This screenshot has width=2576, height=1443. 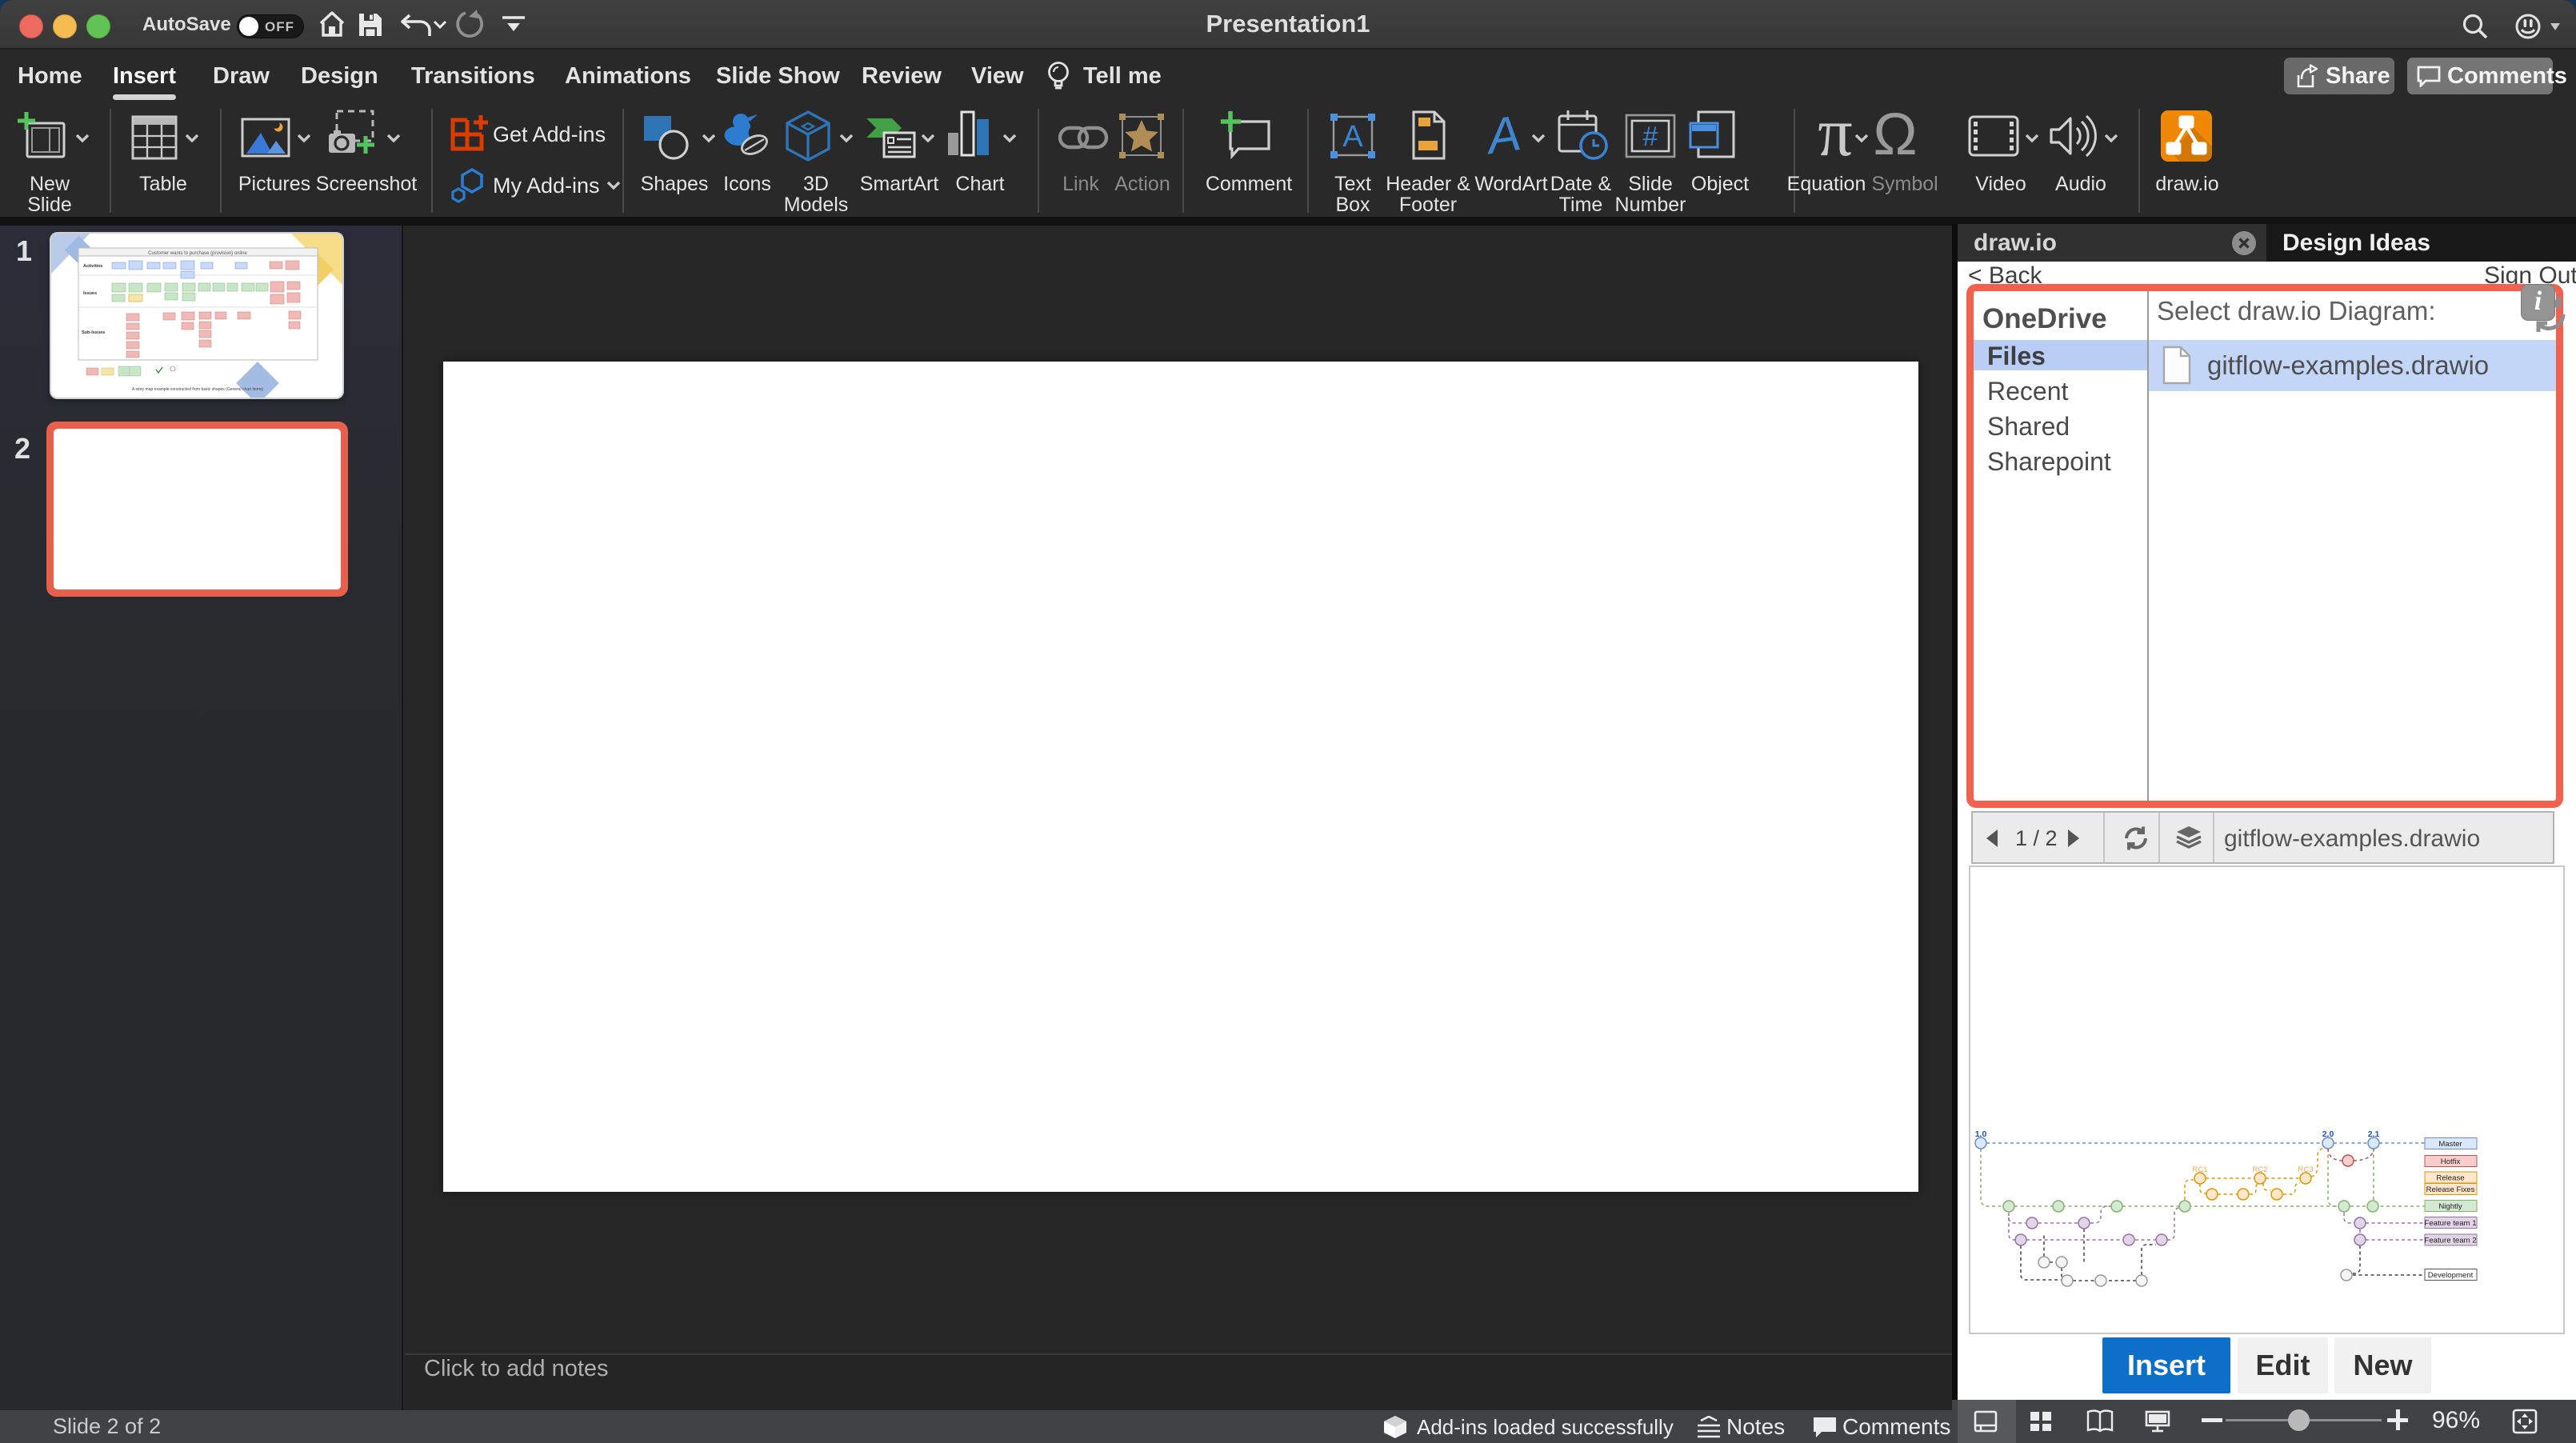 I want to click on svg-text: RC3, so click(x=2305, y=1169).